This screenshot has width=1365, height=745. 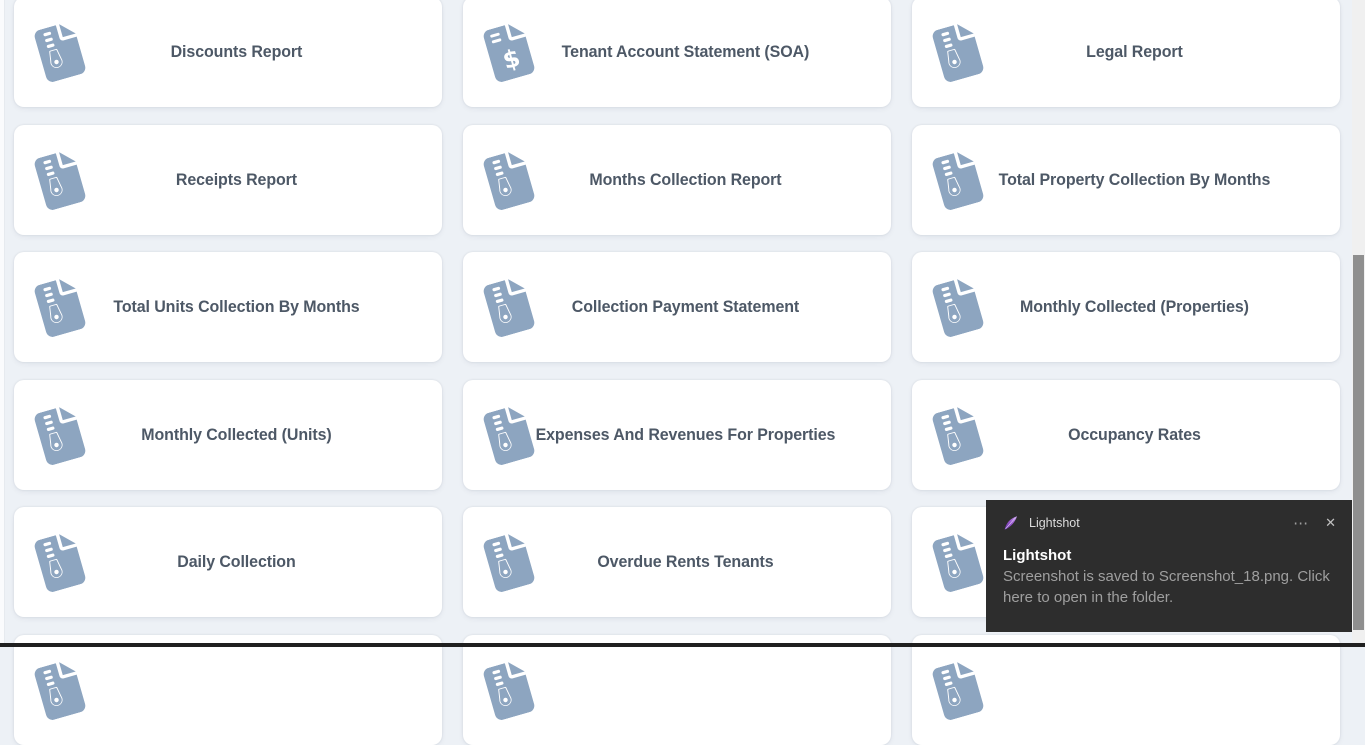 I want to click on report-card: Total Property Collection By Months, so click(x=1126, y=179).